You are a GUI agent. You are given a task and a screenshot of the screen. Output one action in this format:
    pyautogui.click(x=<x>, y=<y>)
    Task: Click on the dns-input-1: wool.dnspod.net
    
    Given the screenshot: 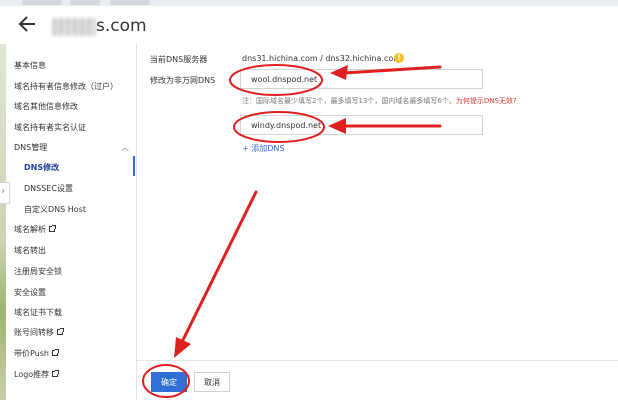 What is the action you would take?
    pyautogui.click(x=361, y=79)
    